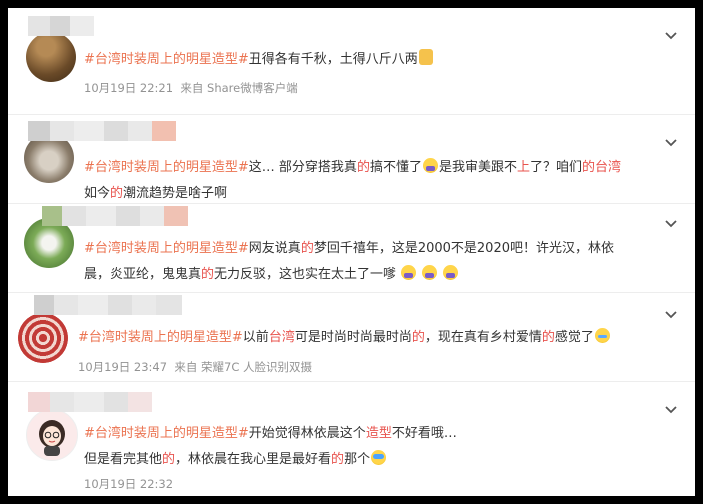  Describe the element at coordinates (602, 335) in the screenshot. I see `crying-emoji-icon` at that location.